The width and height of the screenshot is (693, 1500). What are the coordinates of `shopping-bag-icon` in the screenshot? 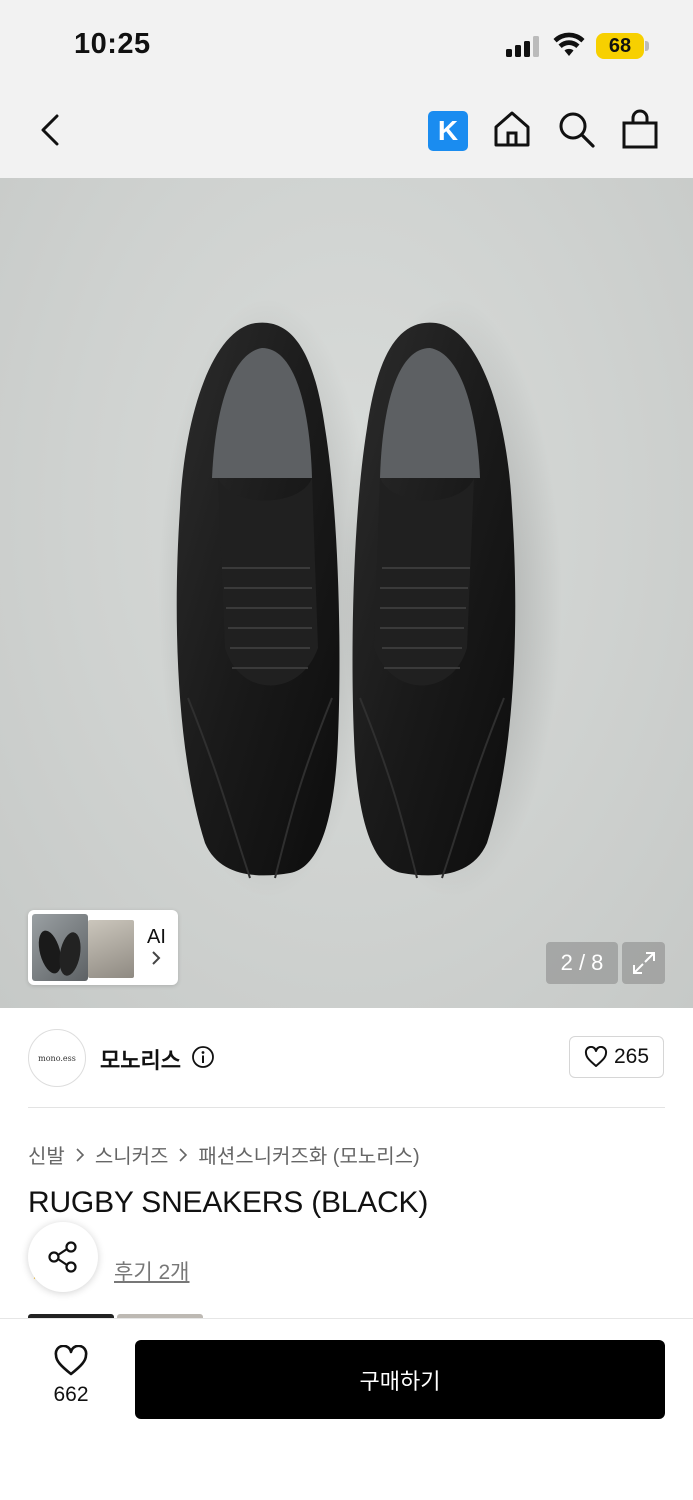 It's located at (640, 129).